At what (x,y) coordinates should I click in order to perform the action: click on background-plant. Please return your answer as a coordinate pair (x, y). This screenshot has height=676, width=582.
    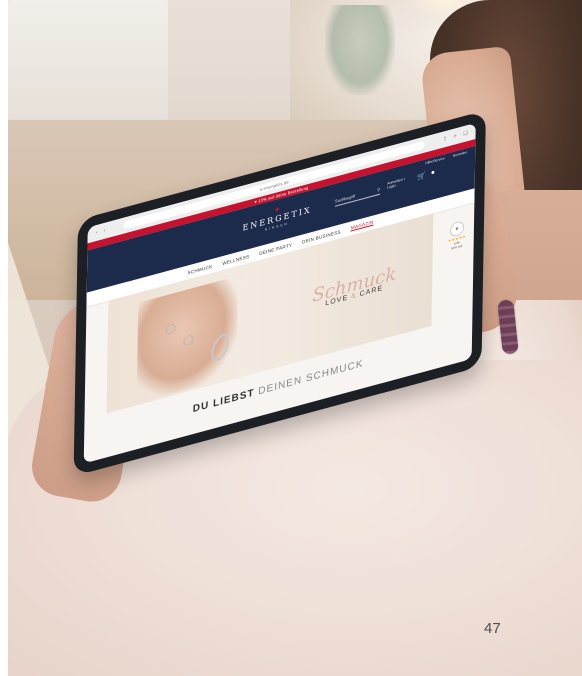
    Looking at the image, I should click on (360, 50).